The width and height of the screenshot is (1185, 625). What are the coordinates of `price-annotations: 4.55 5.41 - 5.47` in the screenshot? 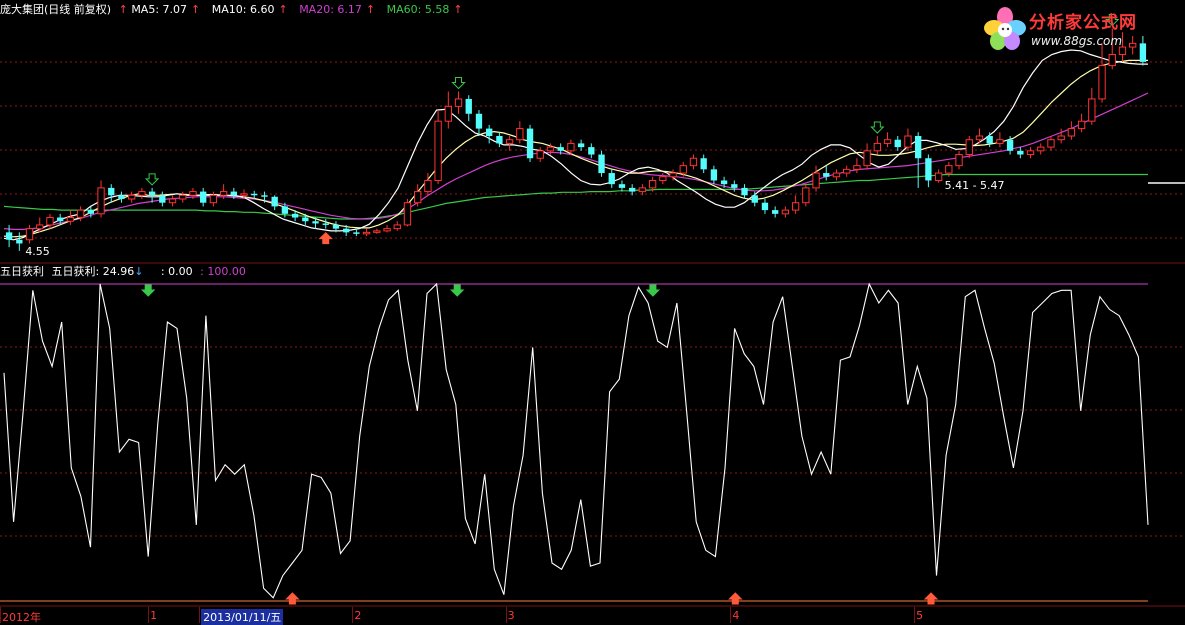 It's located at (514, 218).